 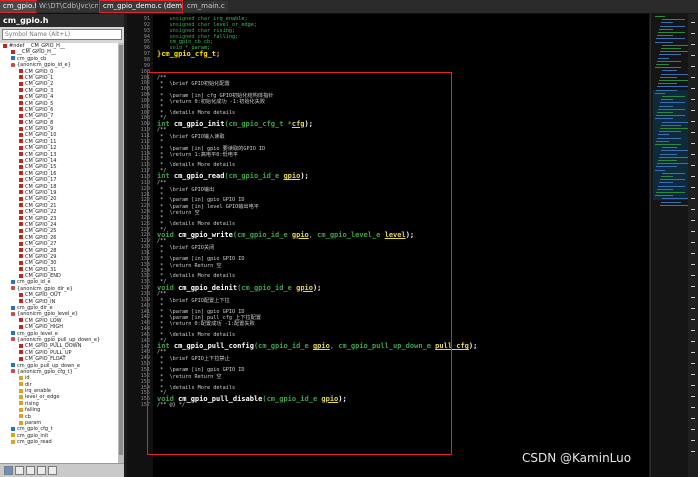 What do you see at coordinates (59, 442) in the screenshot?
I see `symbol-item: cm_gpio_read` at bounding box center [59, 442].